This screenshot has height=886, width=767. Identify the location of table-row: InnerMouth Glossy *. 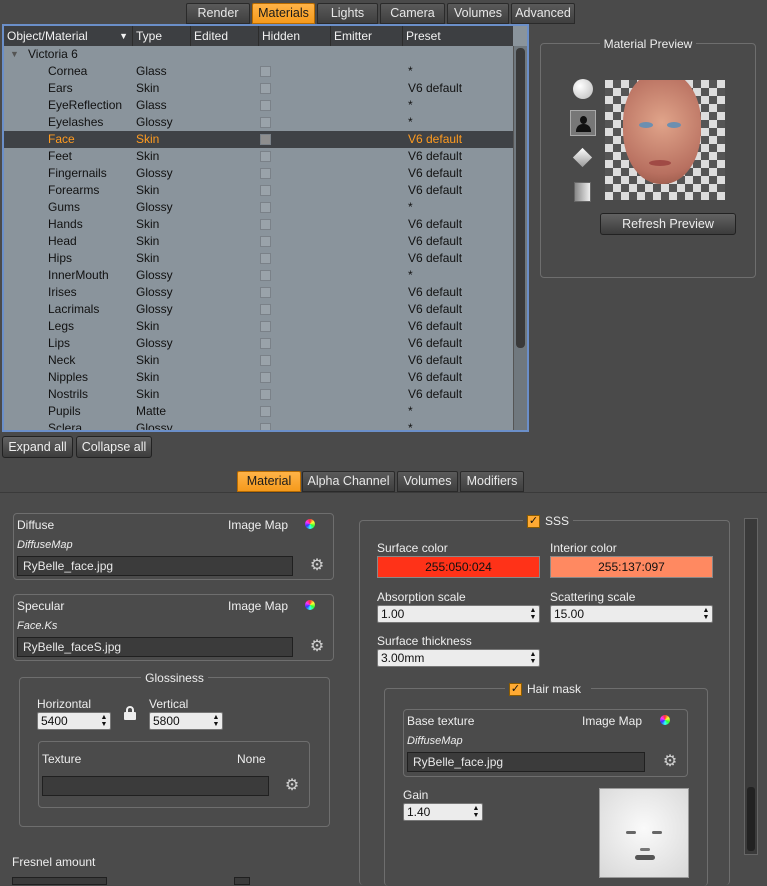
(258, 275).